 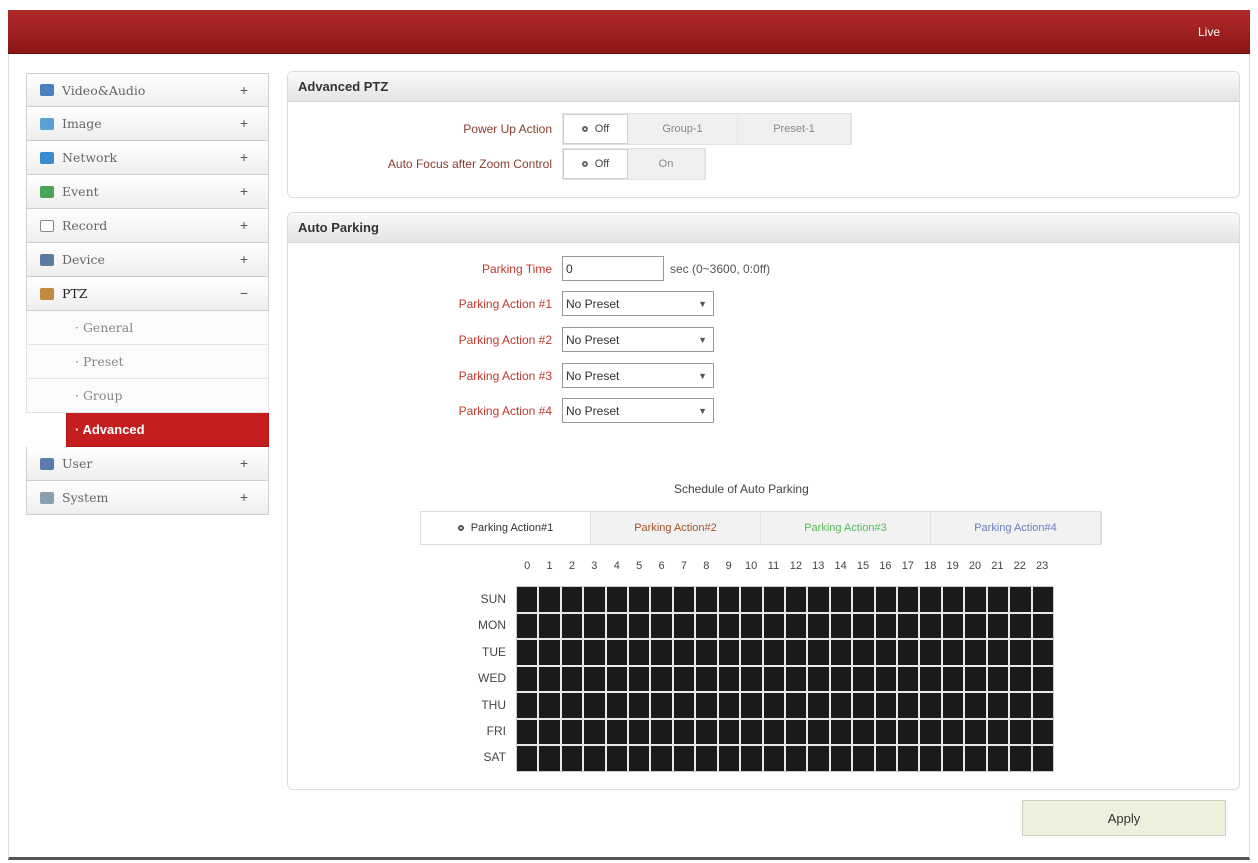 I want to click on apply-button: Apply, so click(x=1124, y=818).